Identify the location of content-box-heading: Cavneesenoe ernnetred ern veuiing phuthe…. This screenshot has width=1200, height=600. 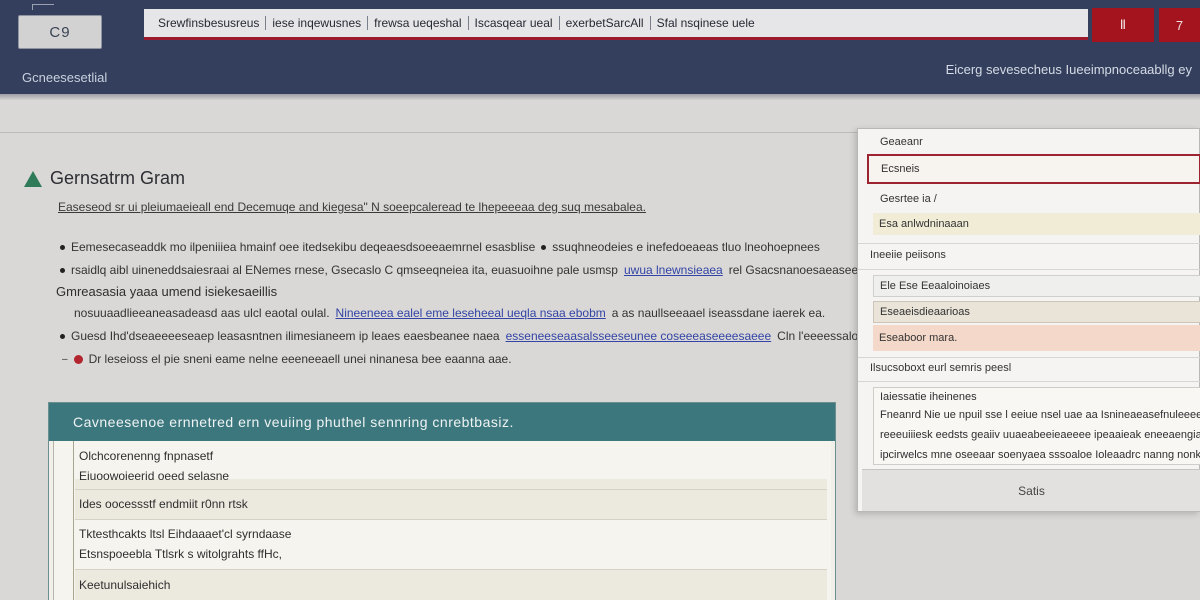
(442, 422).